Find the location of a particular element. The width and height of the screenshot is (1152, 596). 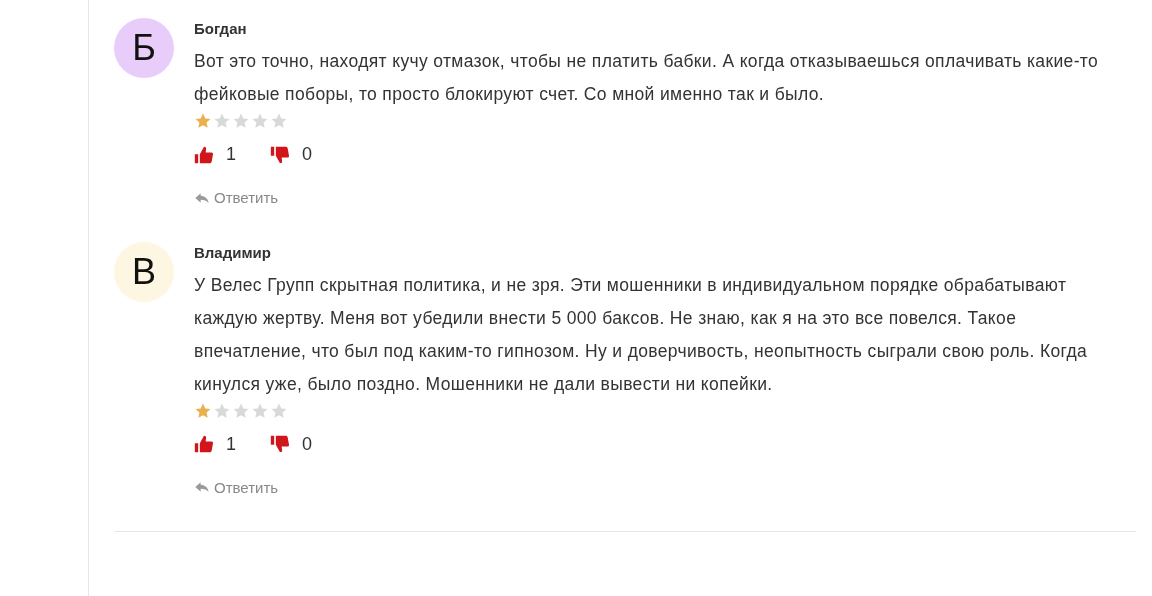

avatar: Б is located at coordinates (144, 48).